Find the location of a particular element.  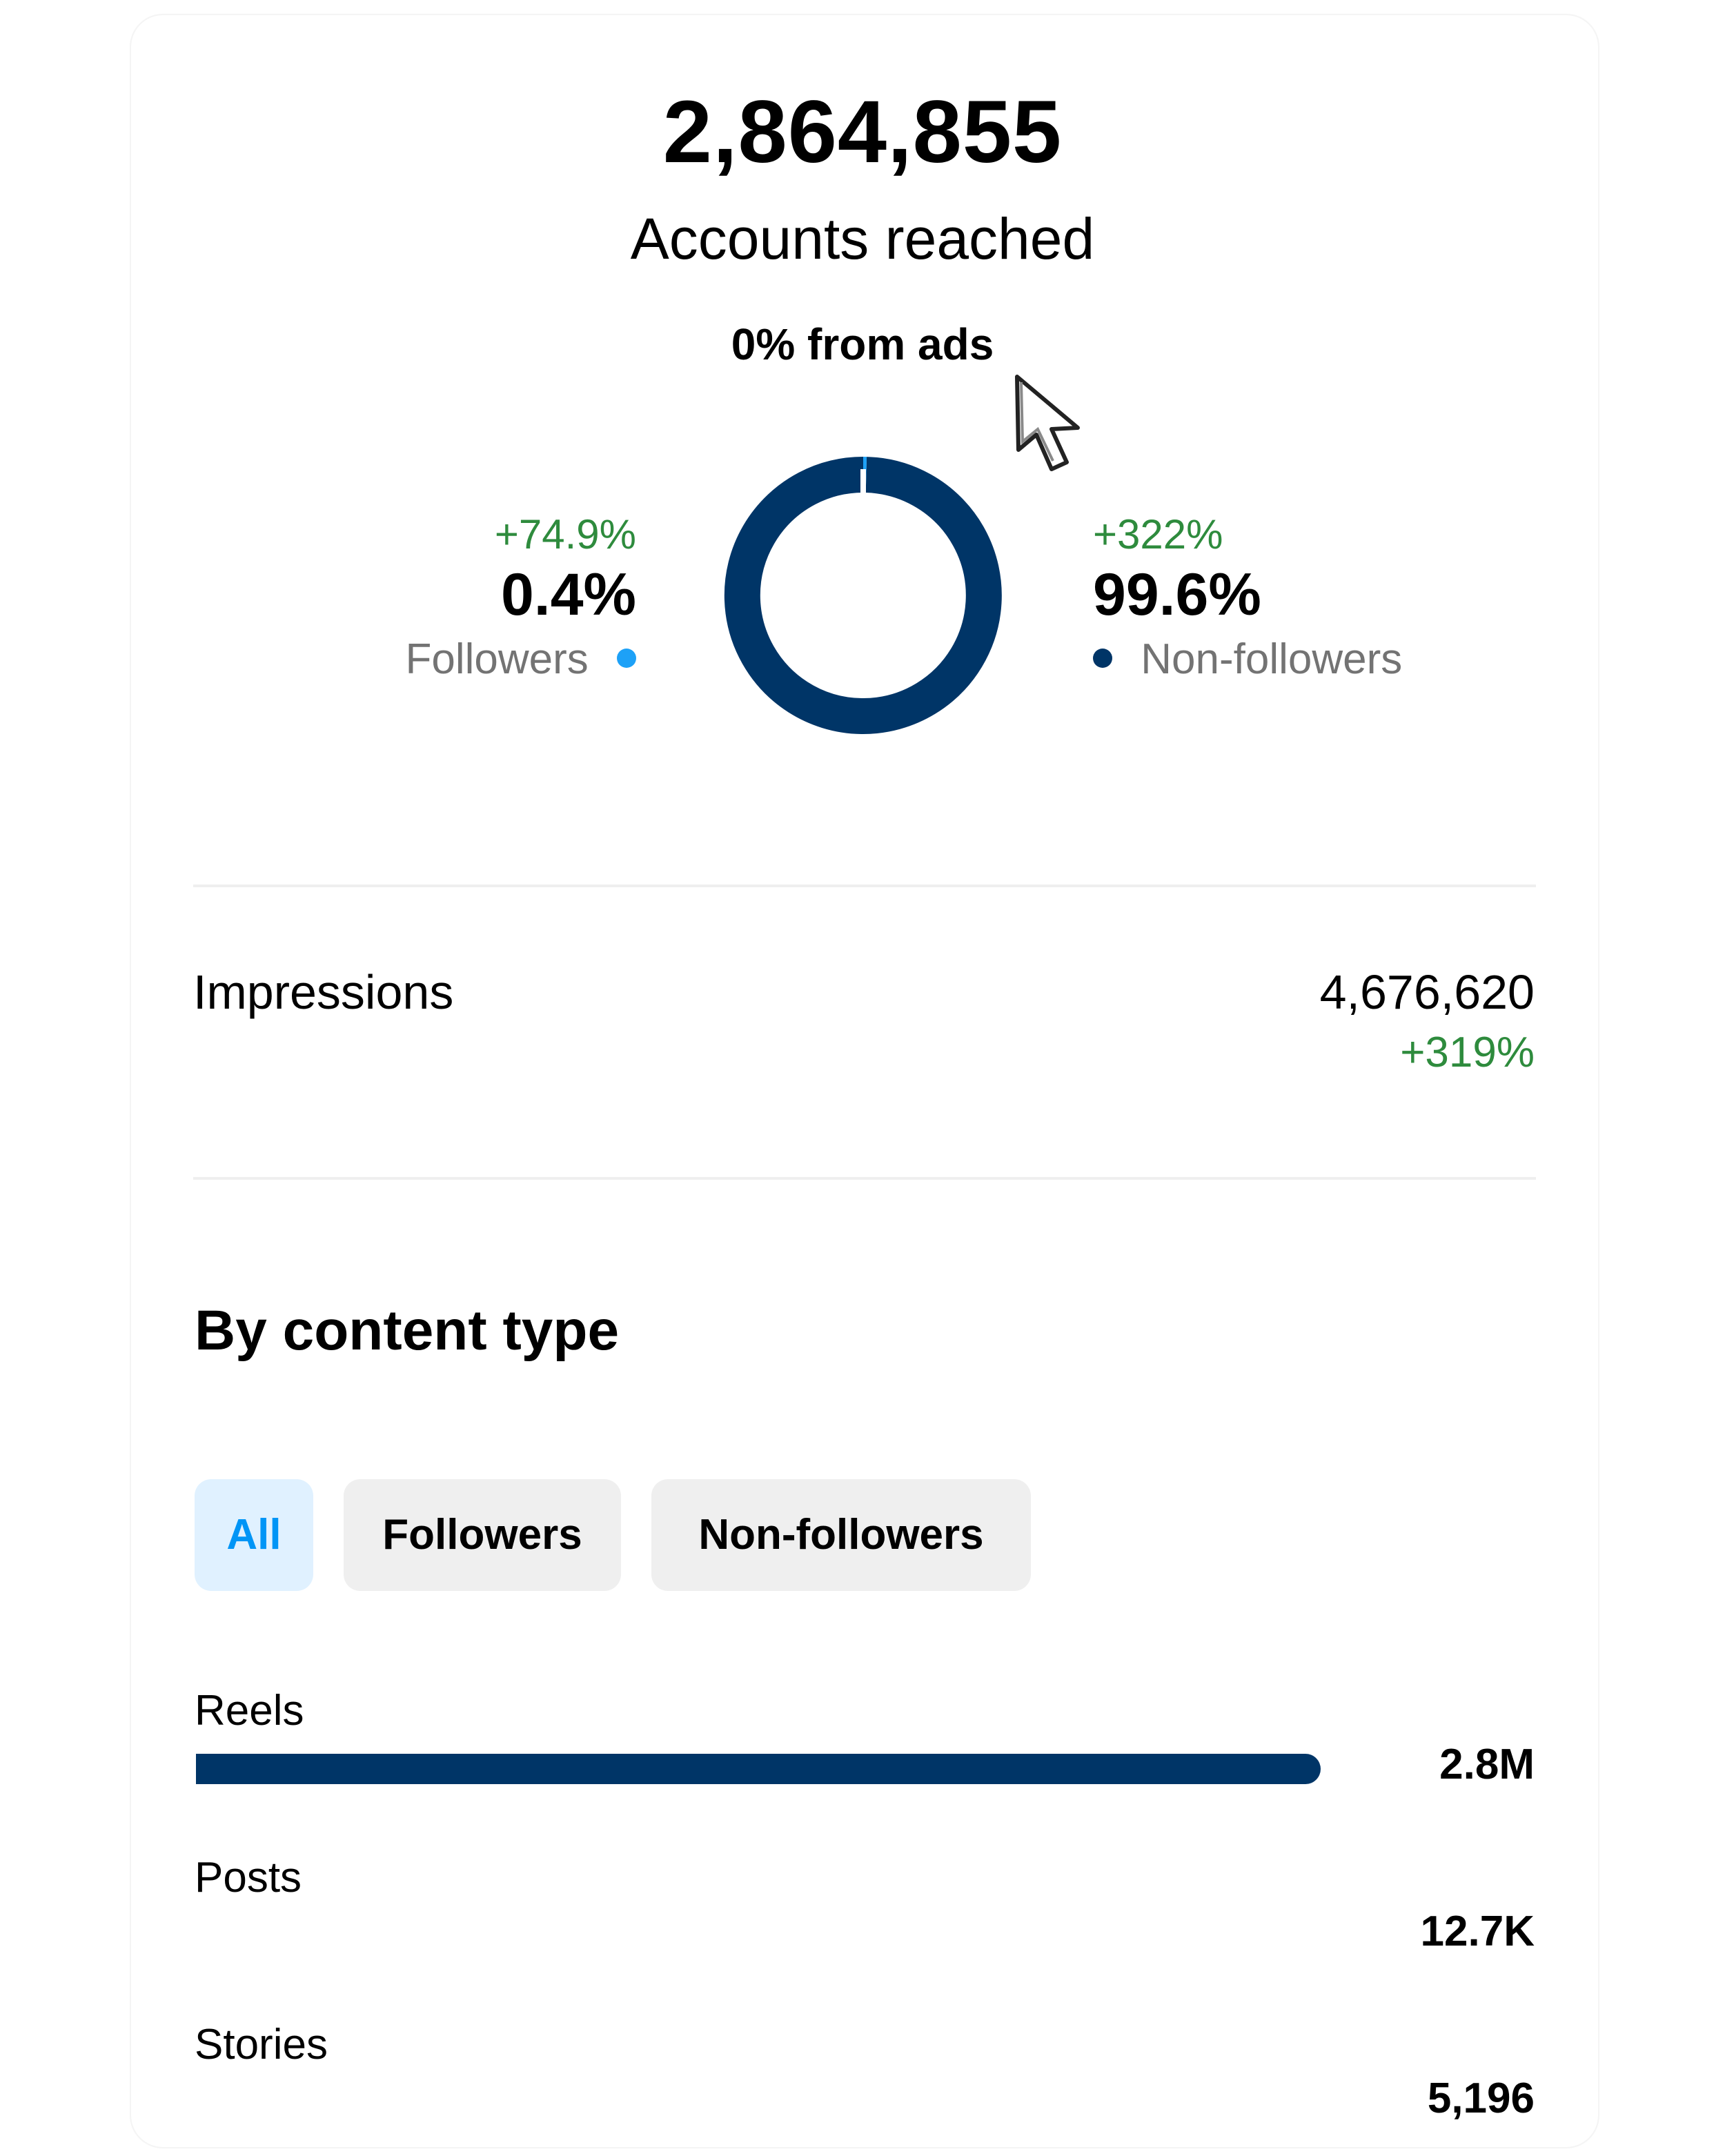

impressions-delta: +319% is located at coordinates (1467, 1052).